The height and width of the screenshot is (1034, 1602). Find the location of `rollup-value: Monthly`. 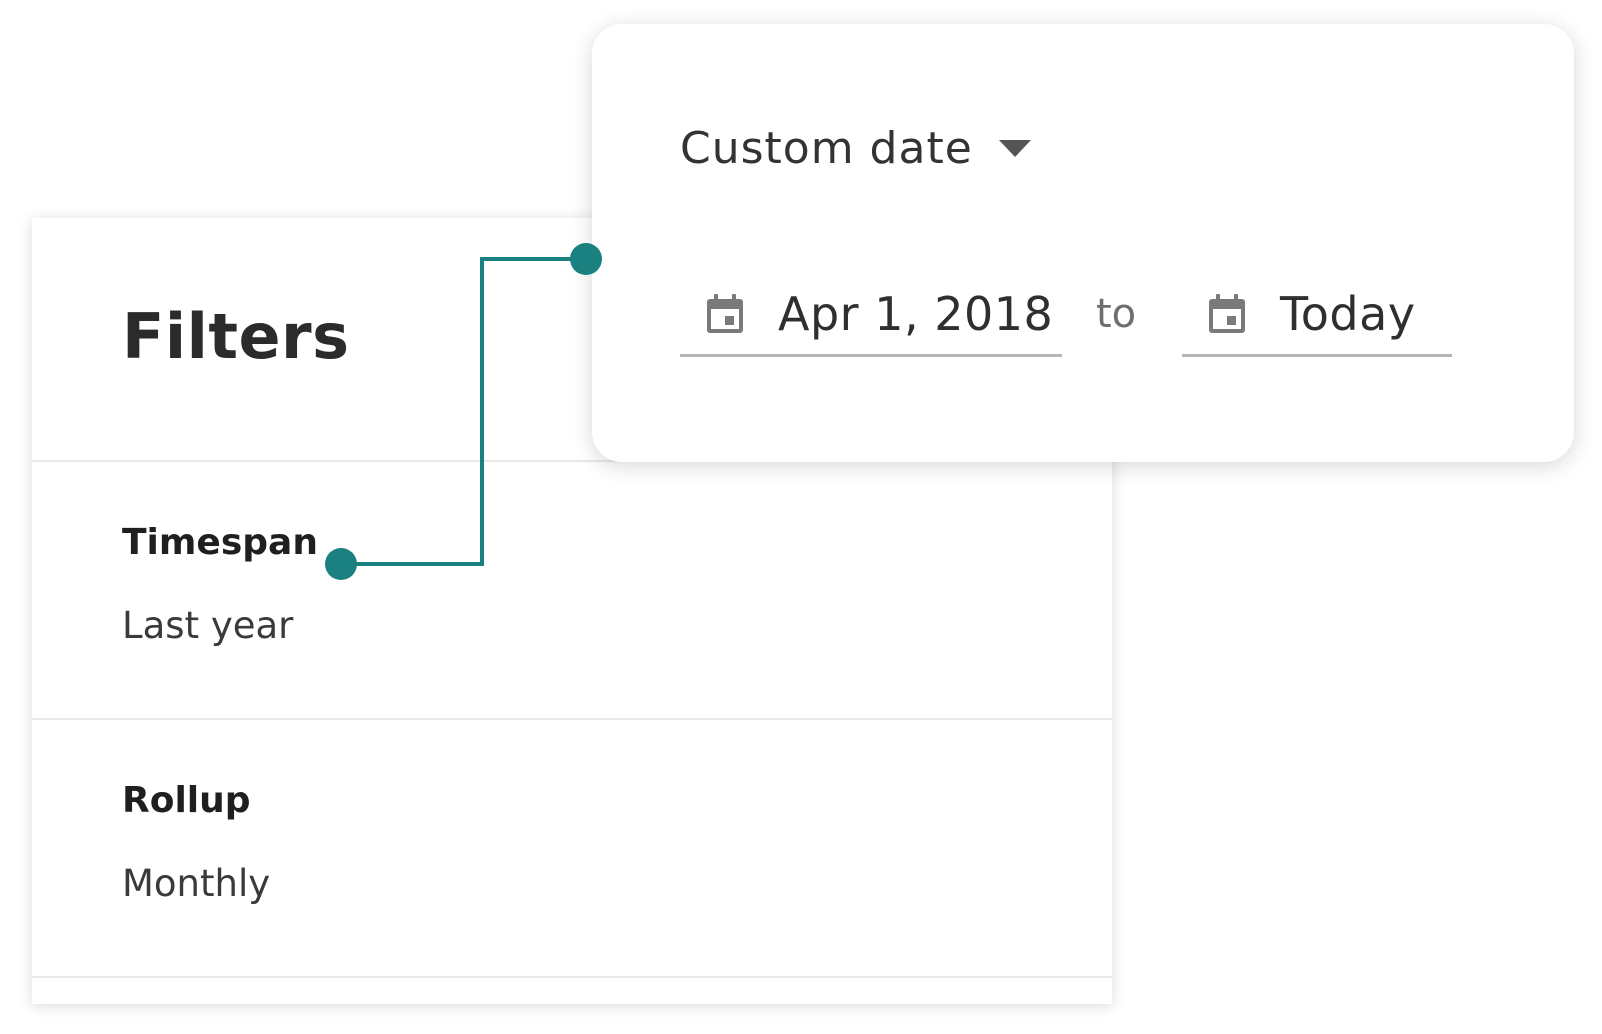

rollup-value: Monthly is located at coordinates (196, 883).